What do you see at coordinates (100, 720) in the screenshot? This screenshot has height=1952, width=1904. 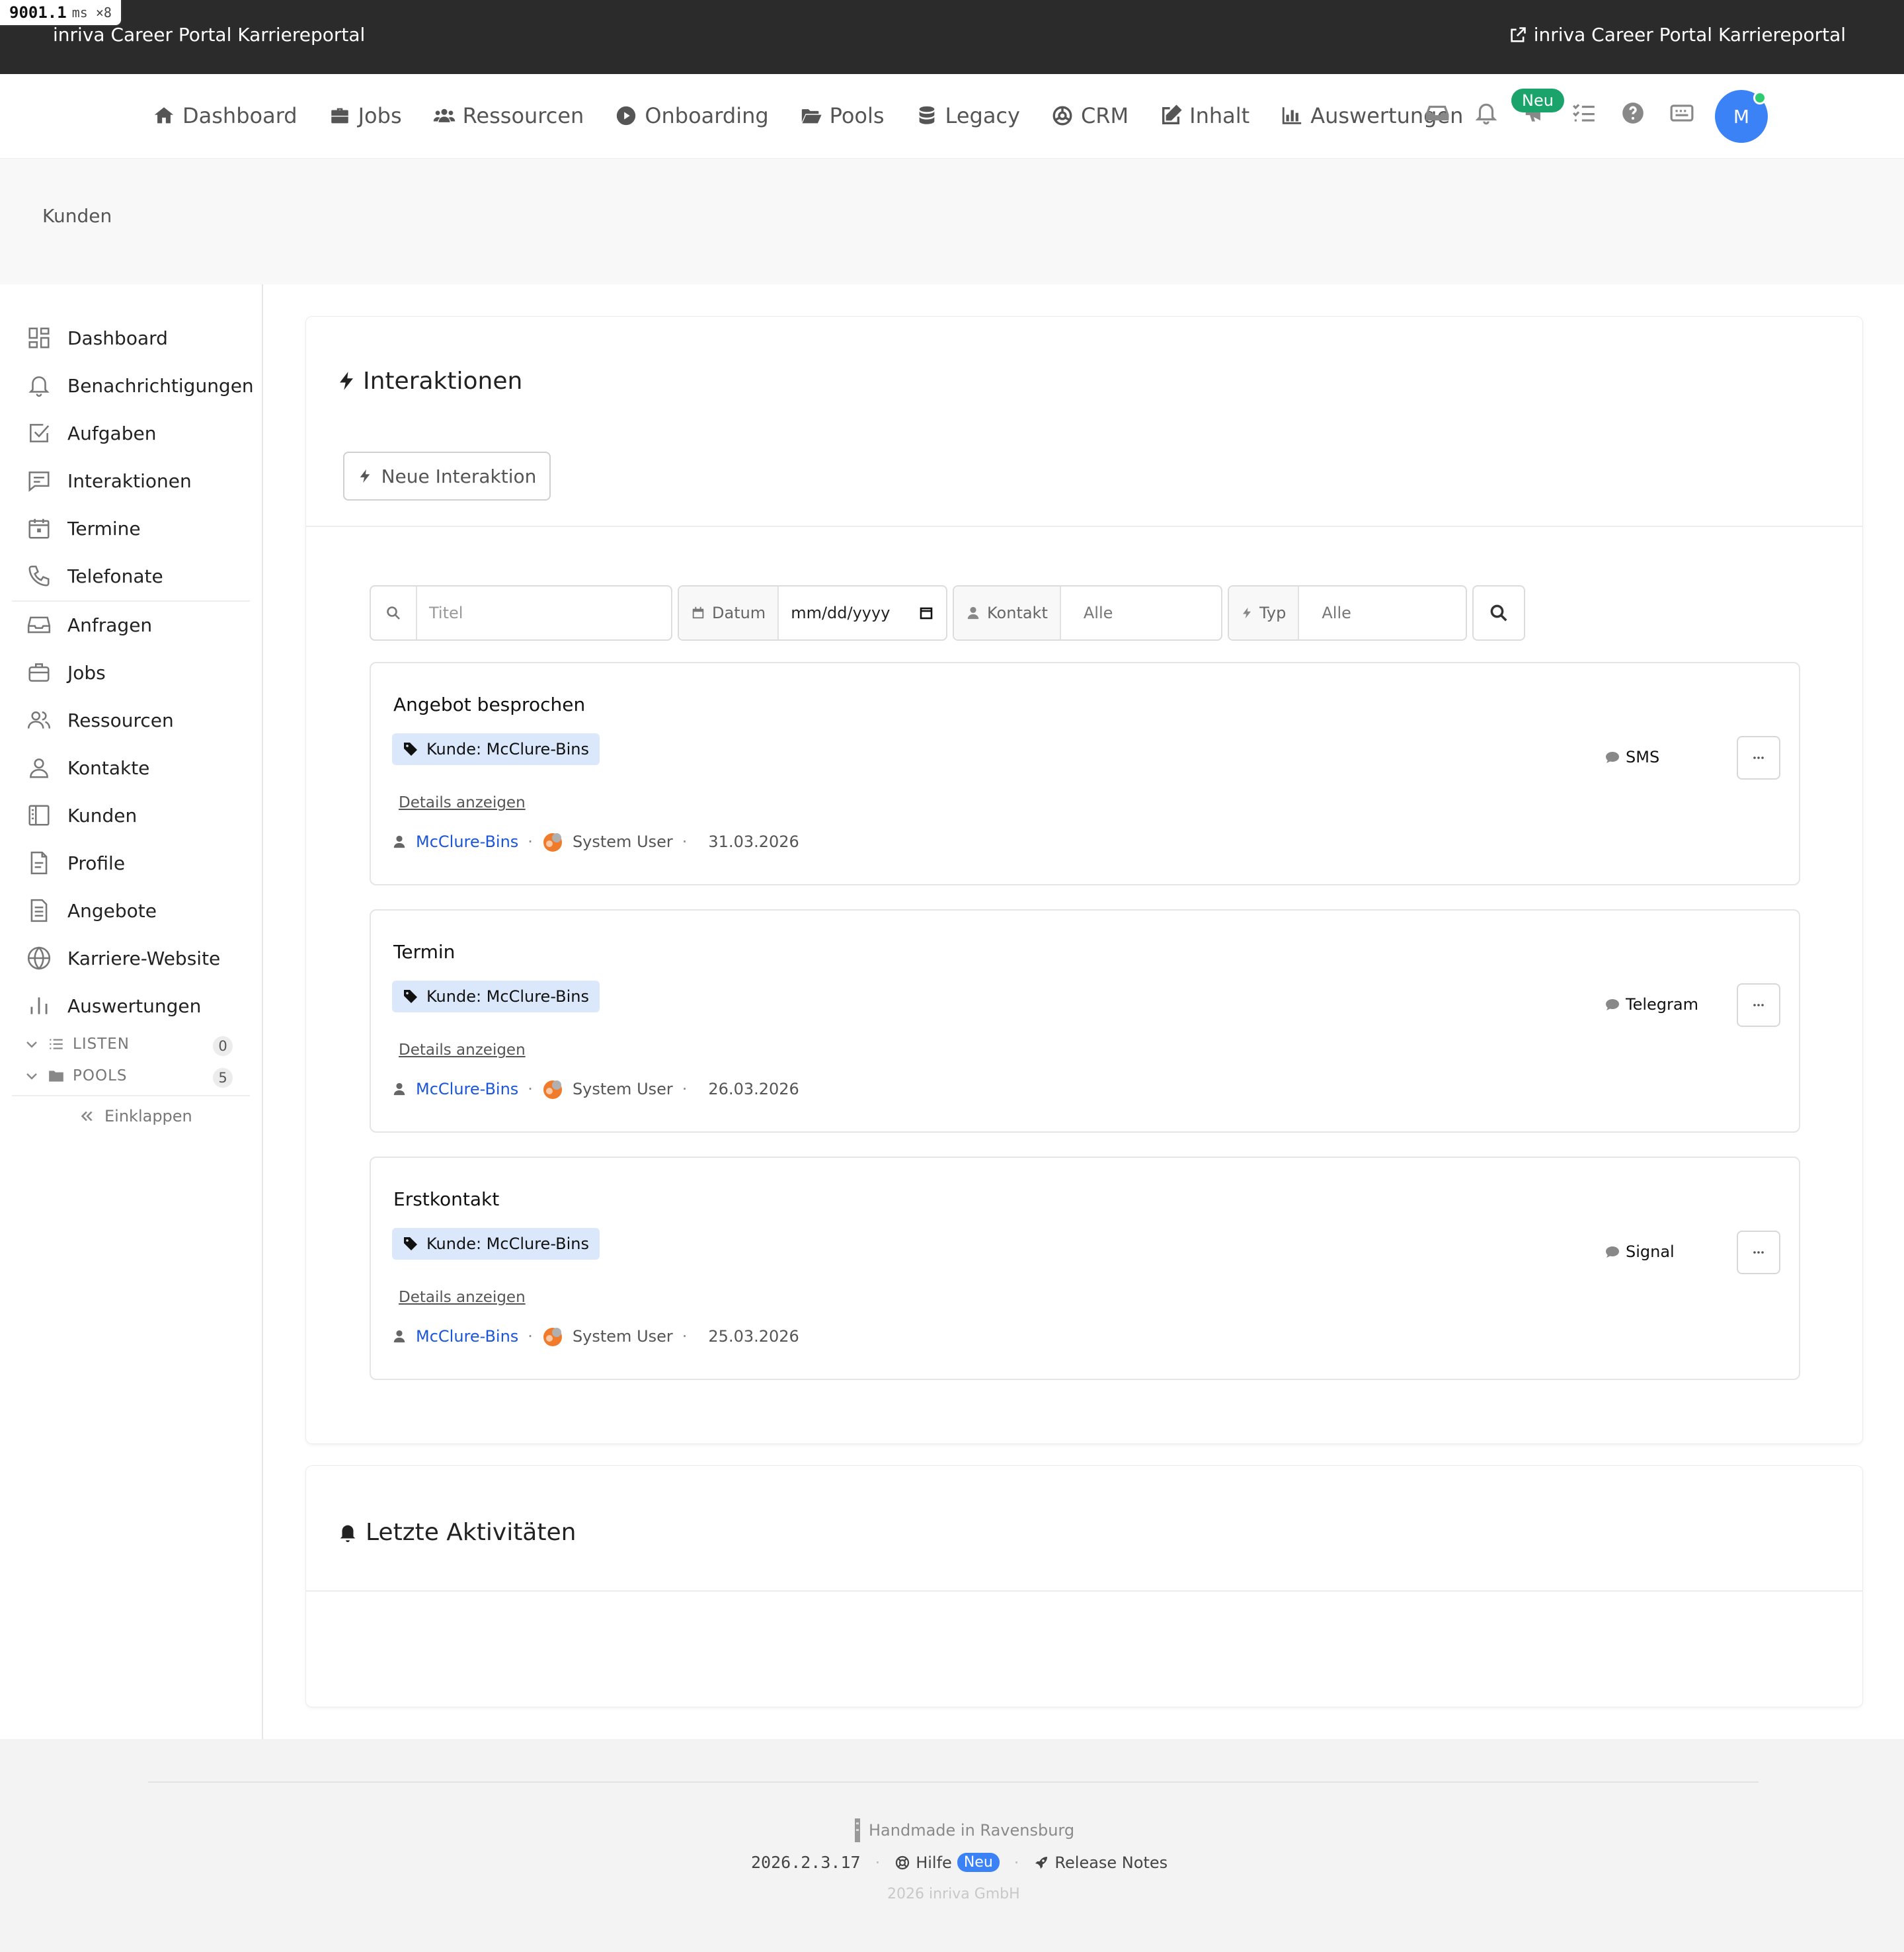 I see `sidebar-item-ressourcen: Ressourcen` at bounding box center [100, 720].